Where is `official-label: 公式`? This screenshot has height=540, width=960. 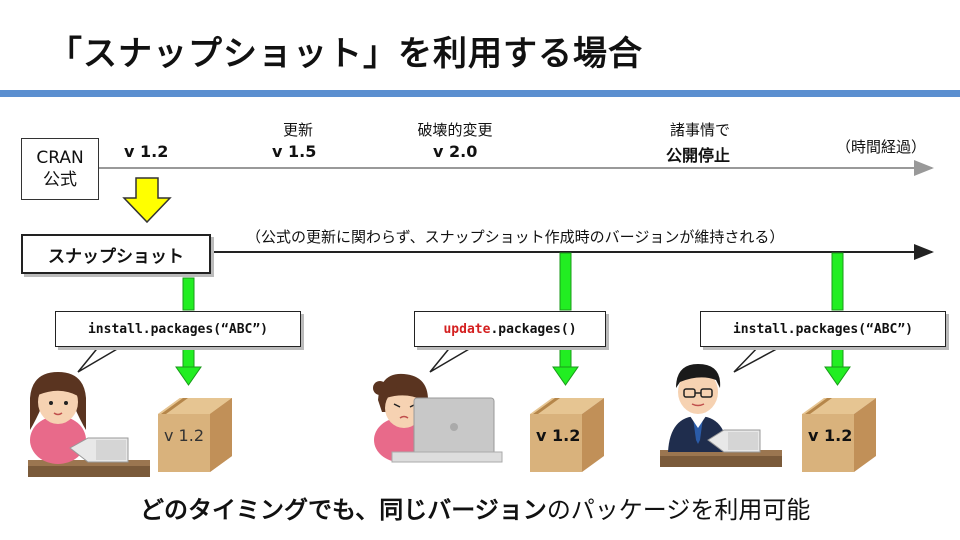
official-label: 公式 is located at coordinates (60, 180).